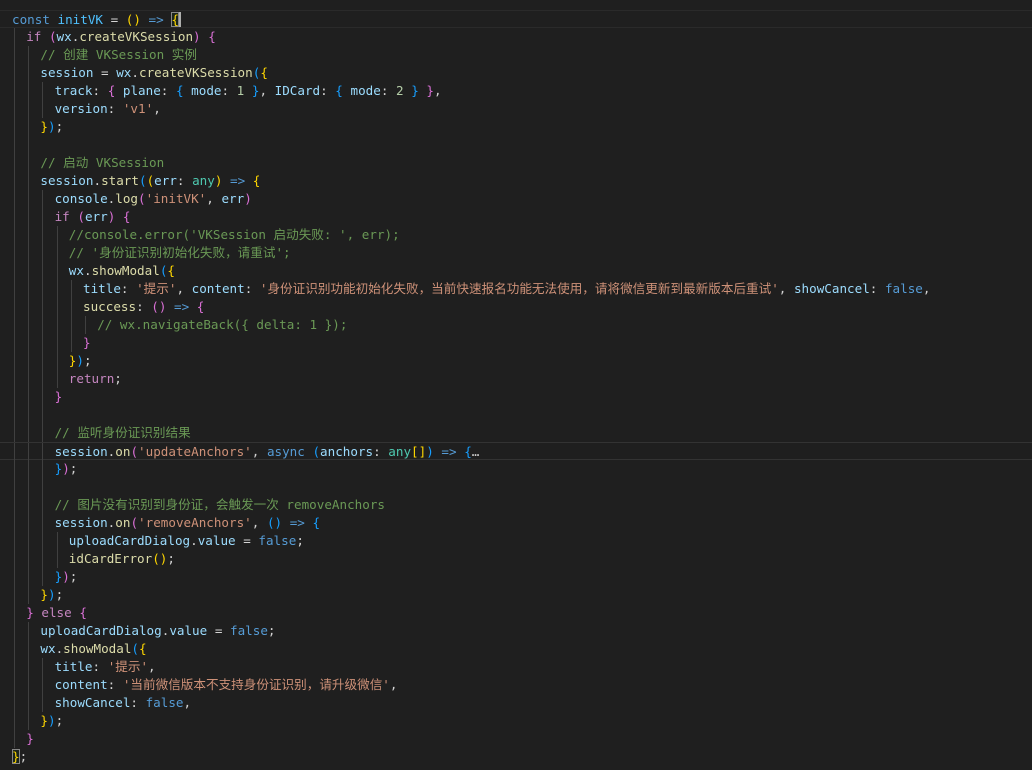 This screenshot has width=1032, height=770. I want to click on code-line: // '身份证识别初始化失败，请重试';, so click(516, 253).